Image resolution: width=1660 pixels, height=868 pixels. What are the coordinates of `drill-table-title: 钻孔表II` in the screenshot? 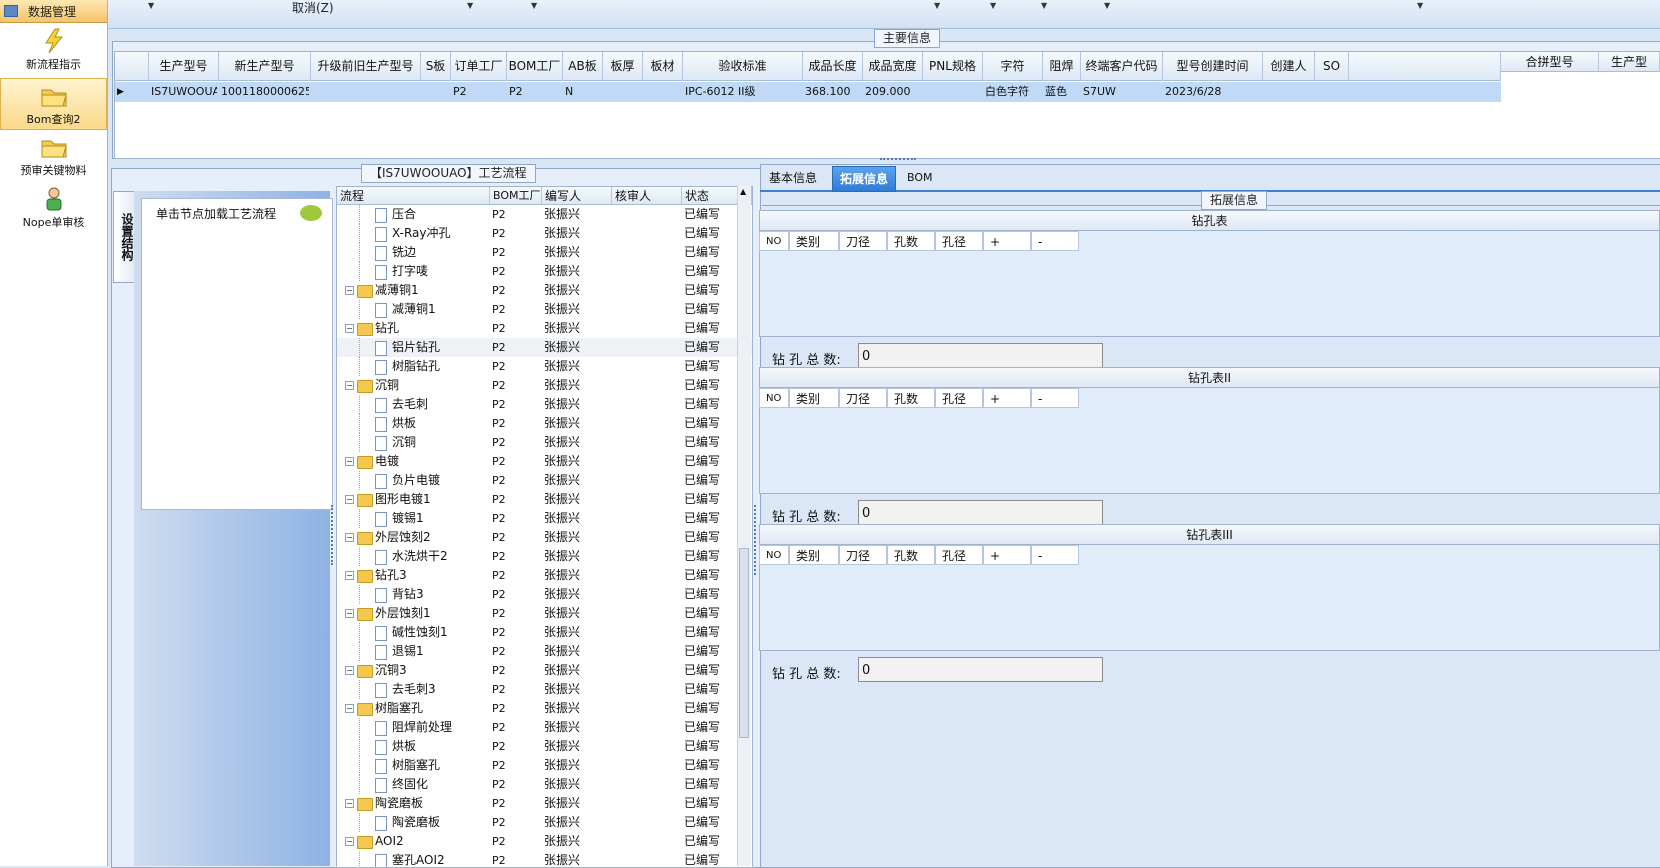 It's located at (1209, 377).